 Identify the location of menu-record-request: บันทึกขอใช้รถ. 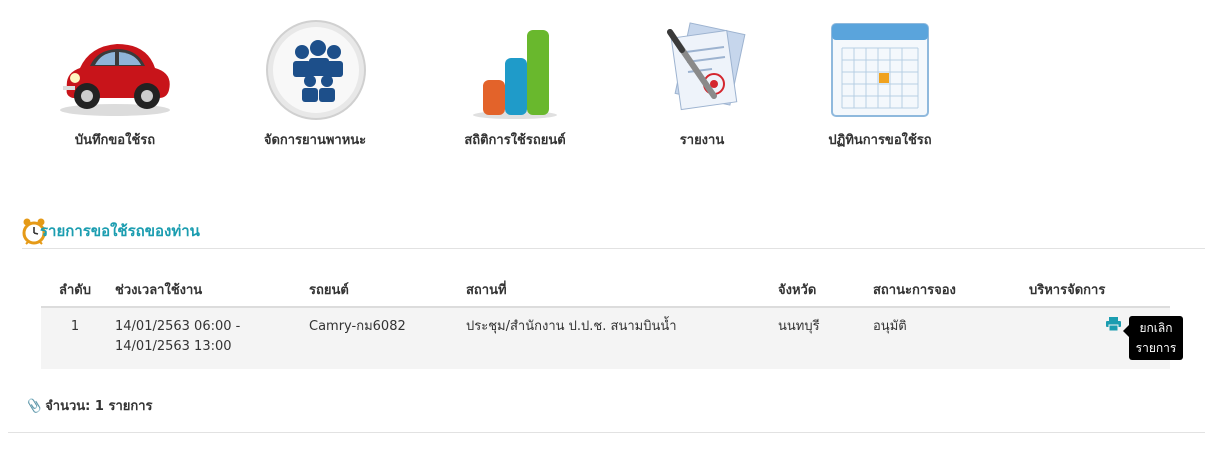
(115, 88).